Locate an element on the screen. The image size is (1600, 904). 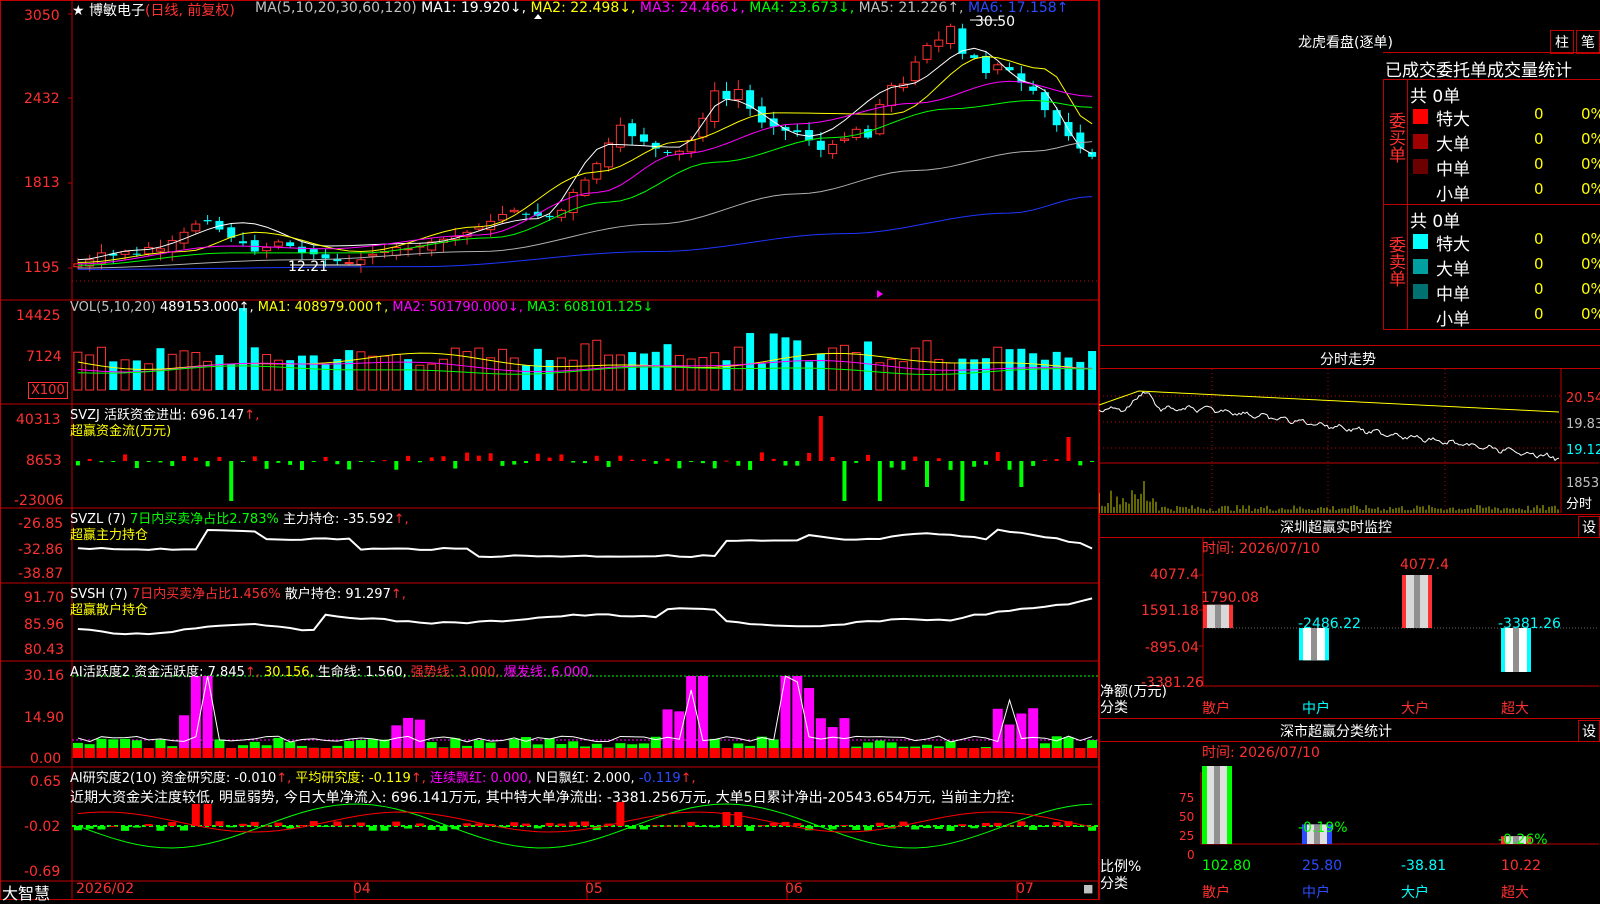
lock-icon: ■ is located at coordinates (1088, 888).